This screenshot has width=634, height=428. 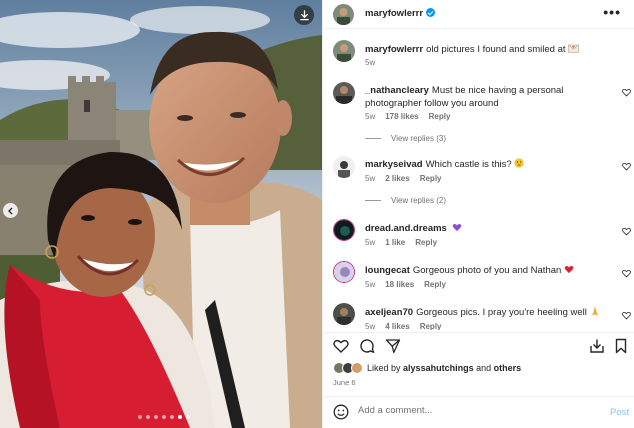 What do you see at coordinates (594, 311) in the screenshot?
I see `folded-hands-emoji-icon` at bounding box center [594, 311].